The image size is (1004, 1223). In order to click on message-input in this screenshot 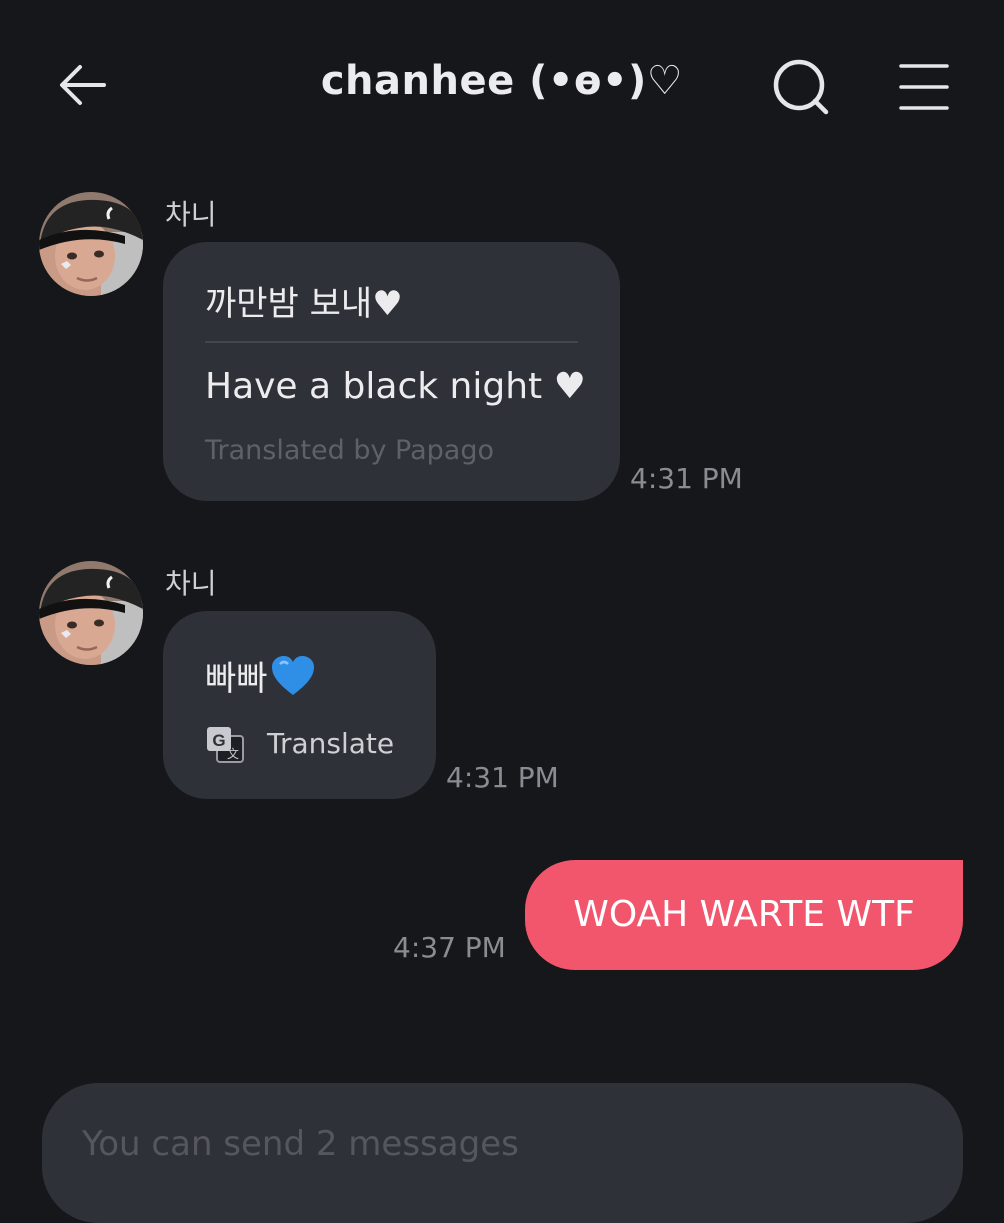, I will do `click(482, 1144)`.